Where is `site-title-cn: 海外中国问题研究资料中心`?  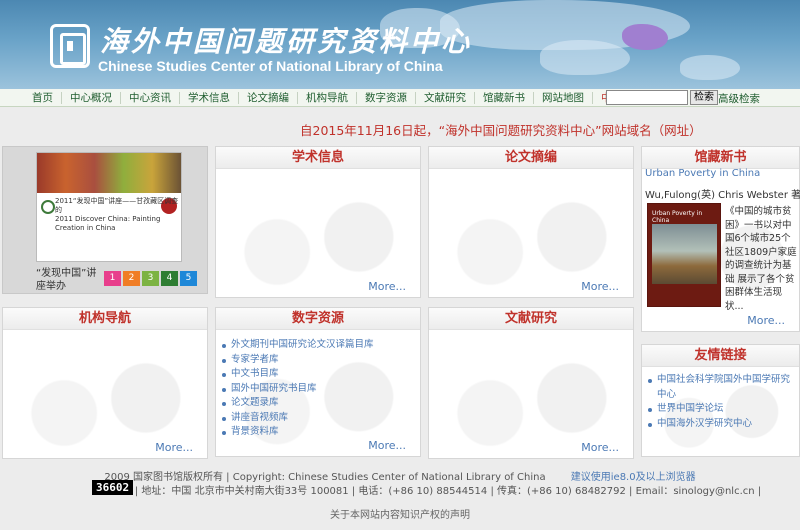 site-title-cn: 海外中国问题研究资料中心 is located at coordinates (286, 41).